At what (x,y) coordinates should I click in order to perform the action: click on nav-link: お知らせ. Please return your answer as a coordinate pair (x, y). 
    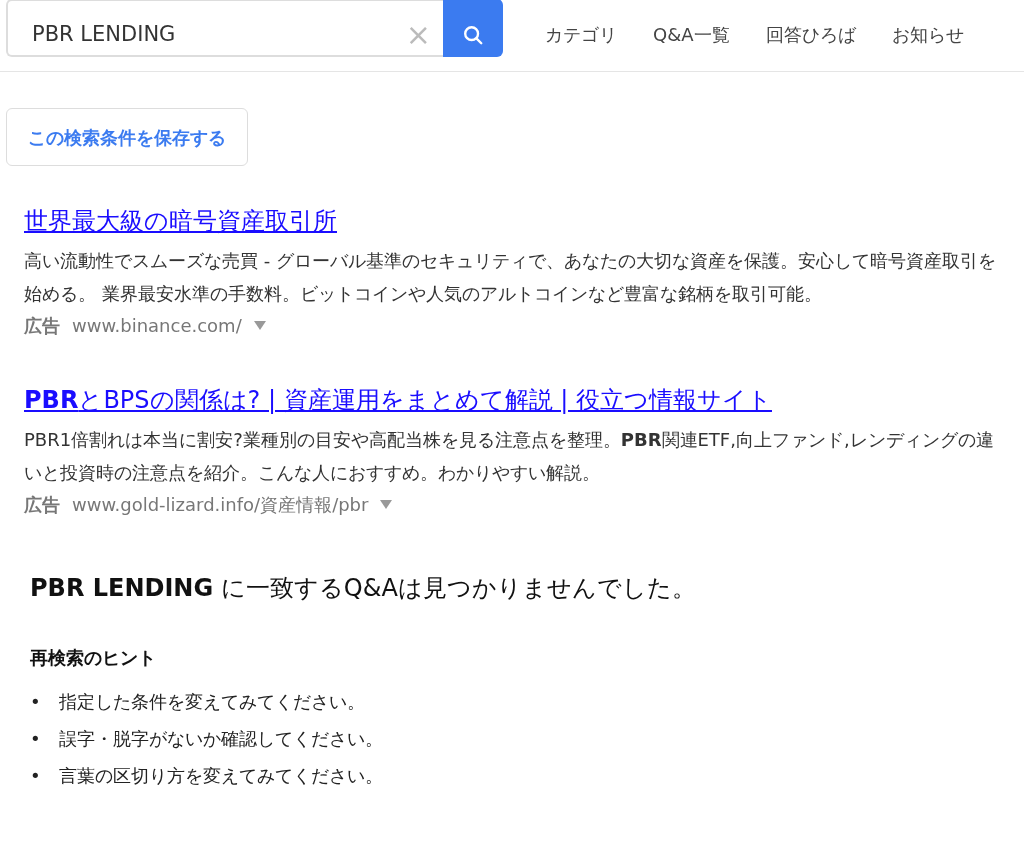
    Looking at the image, I should click on (927, 34).